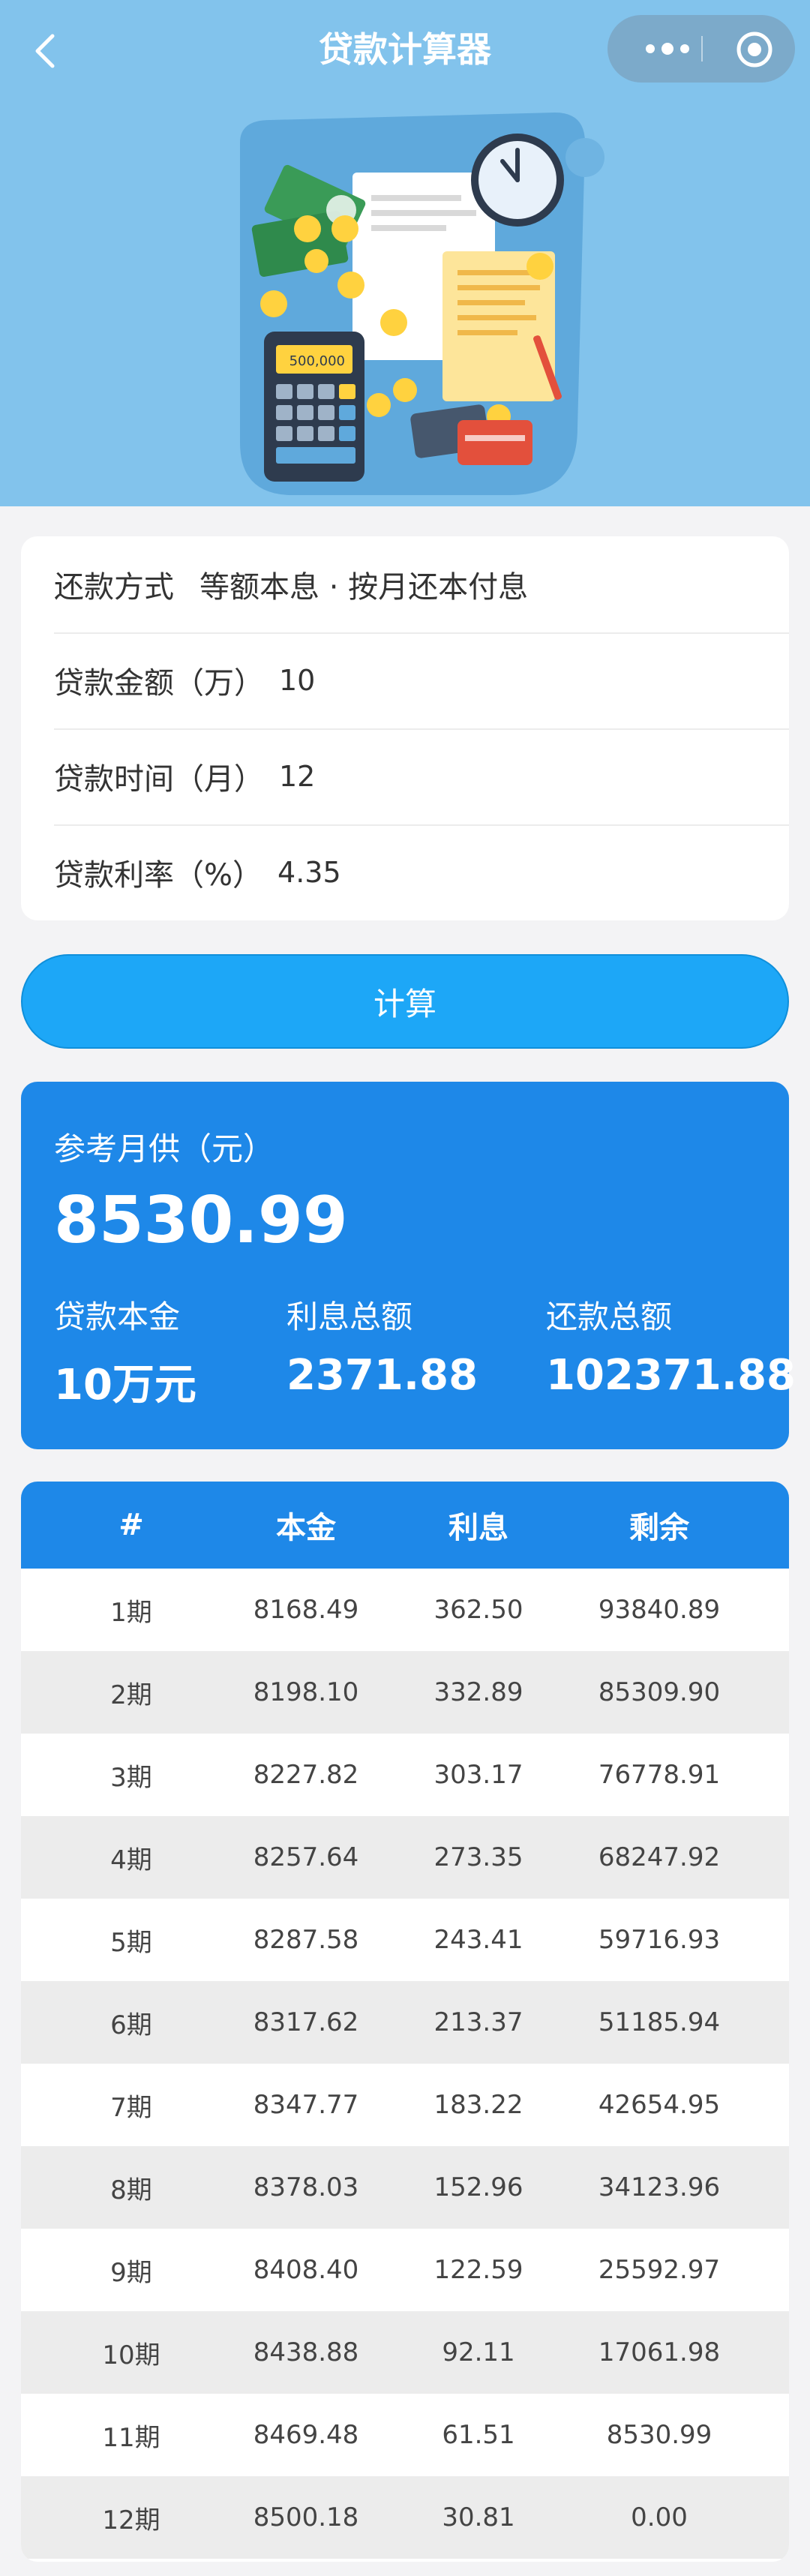 The height and width of the screenshot is (2576, 810). I want to click on cell-principal: 8347.77, so click(306, 2105).